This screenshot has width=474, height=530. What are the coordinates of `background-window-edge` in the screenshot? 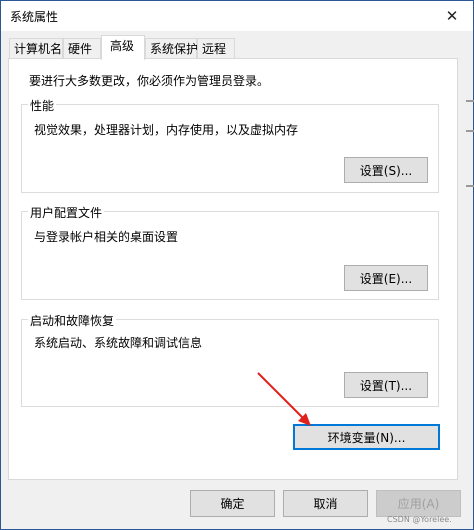 It's located at (470, 265).